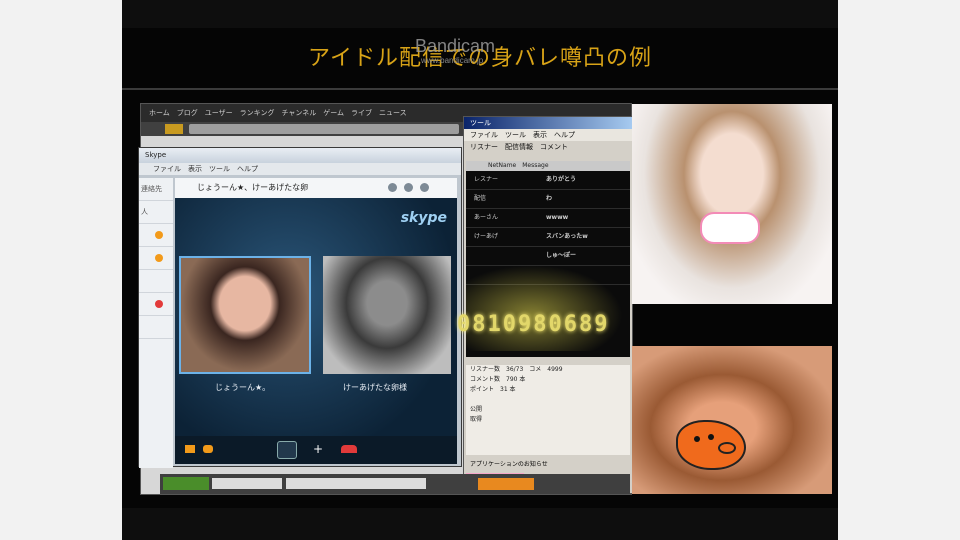 The image size is (960, 540). Describe the element at coordinates (174, 129) in the screenshot. I see `browser-tab-chip` at that location.